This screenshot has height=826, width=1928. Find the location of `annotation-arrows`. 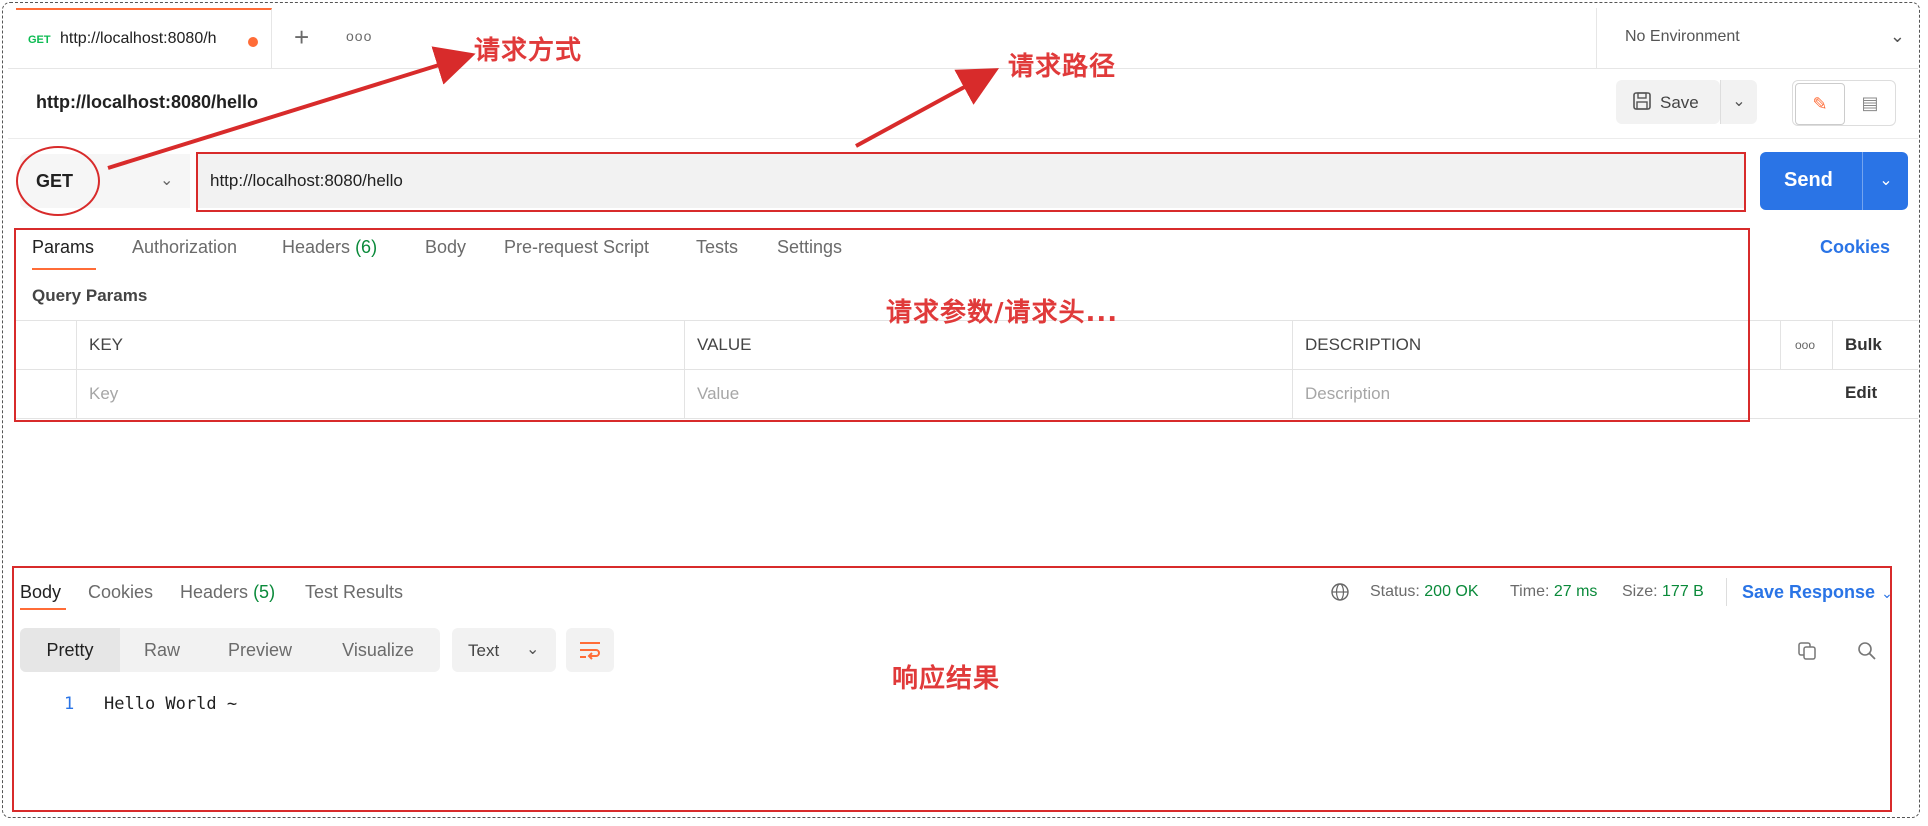

annotation-arrows is located at coordinates (553, 108).